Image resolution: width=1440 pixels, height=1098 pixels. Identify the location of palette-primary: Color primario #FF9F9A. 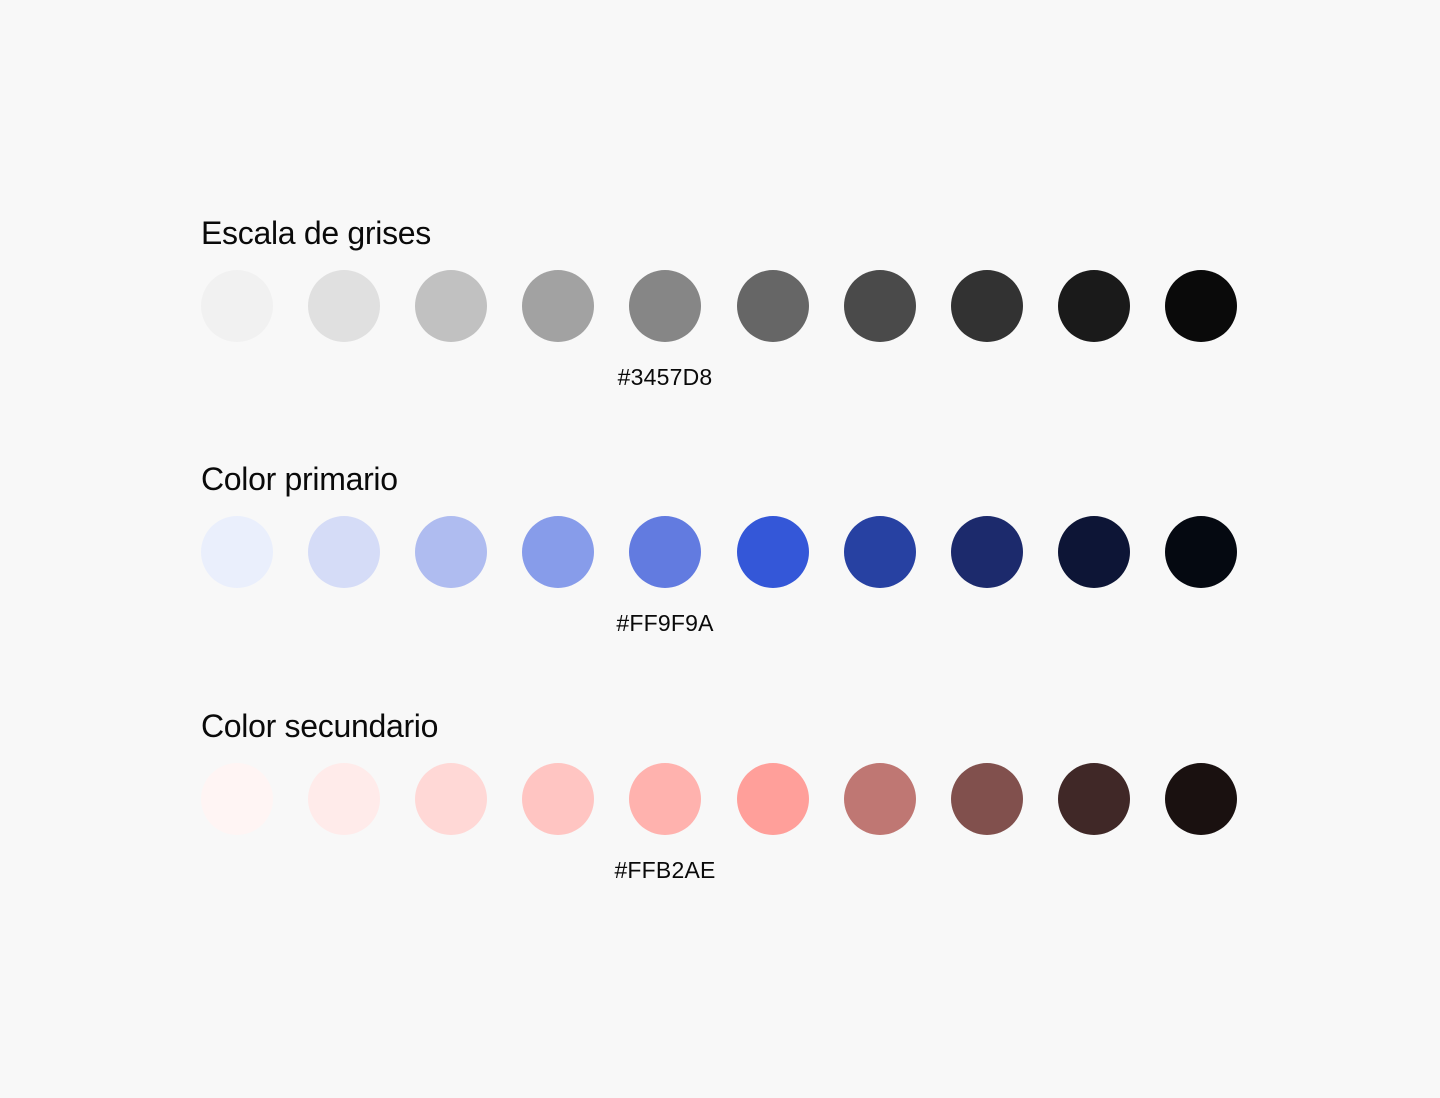
(719, 548).